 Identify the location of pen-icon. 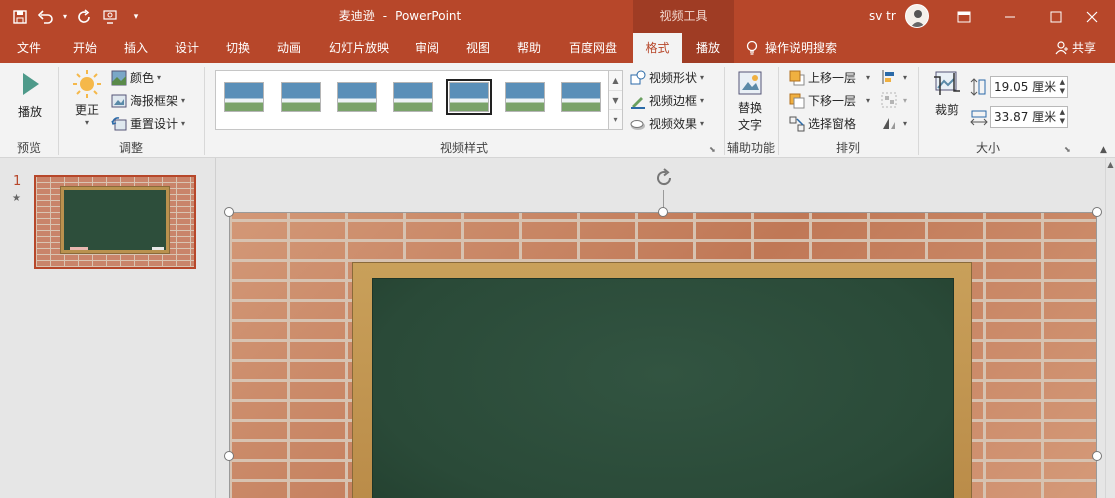
(638, 102).